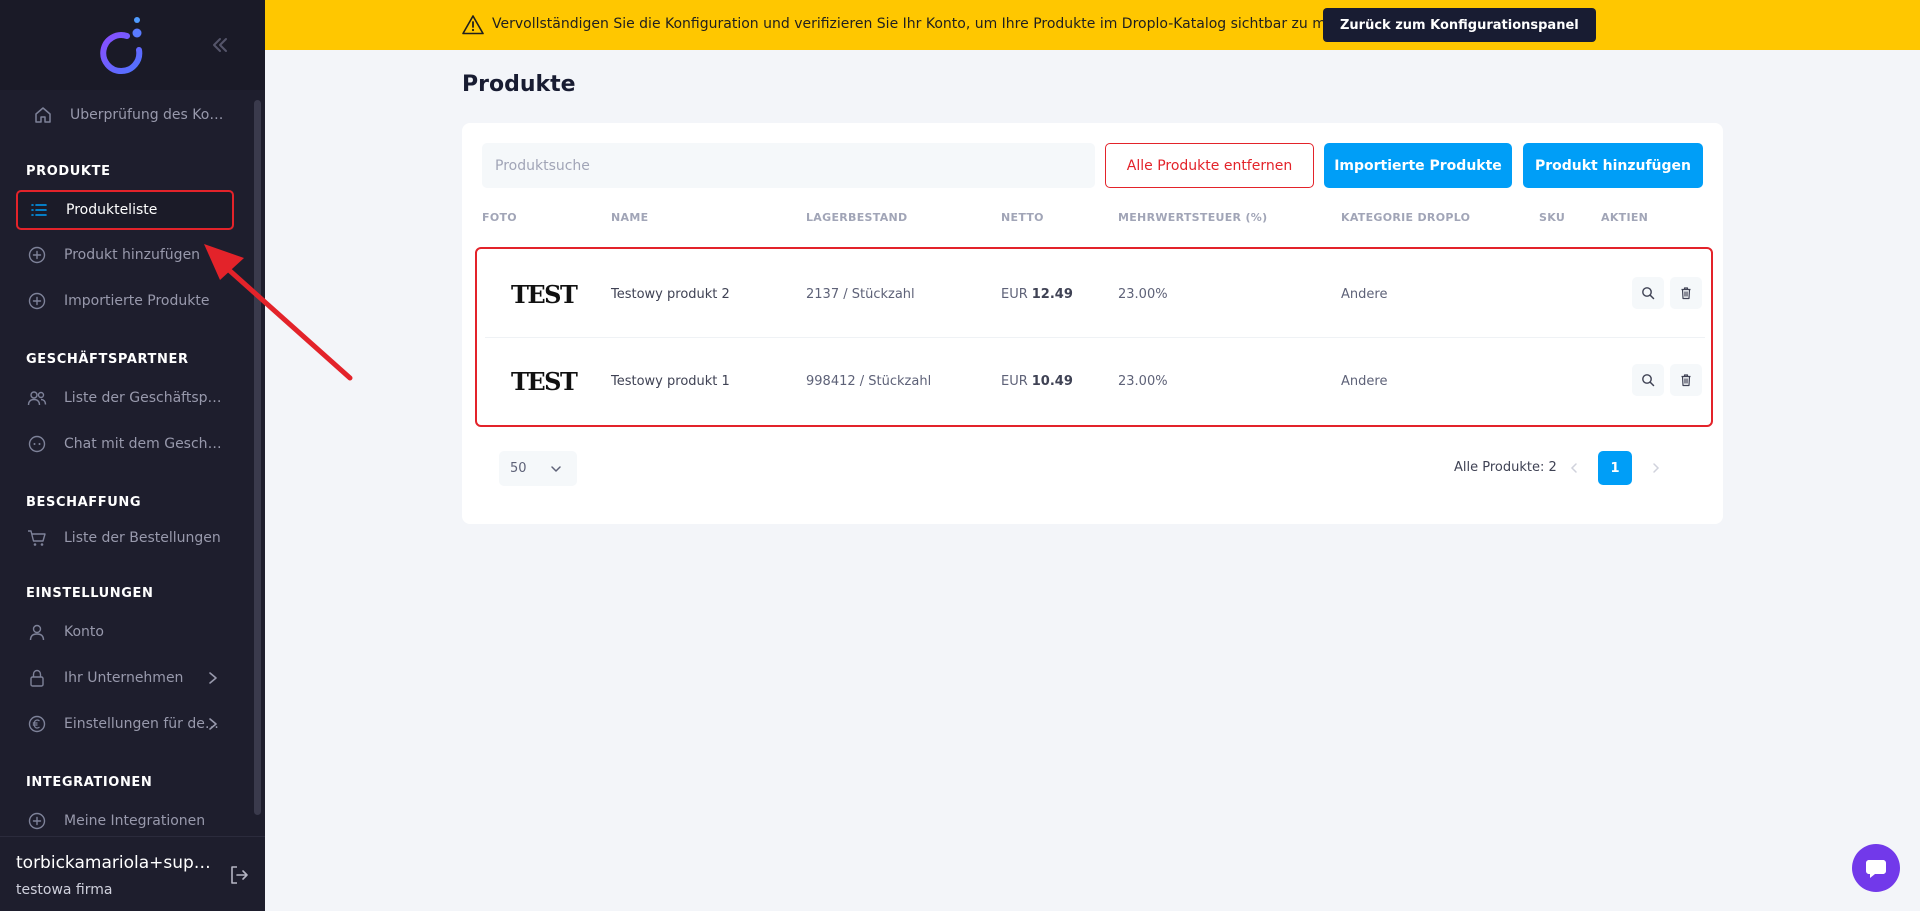 This screenshot has height=911, width=1920. I want to click on column-header-stock: LAGERBESTAND, so click(856, 217).